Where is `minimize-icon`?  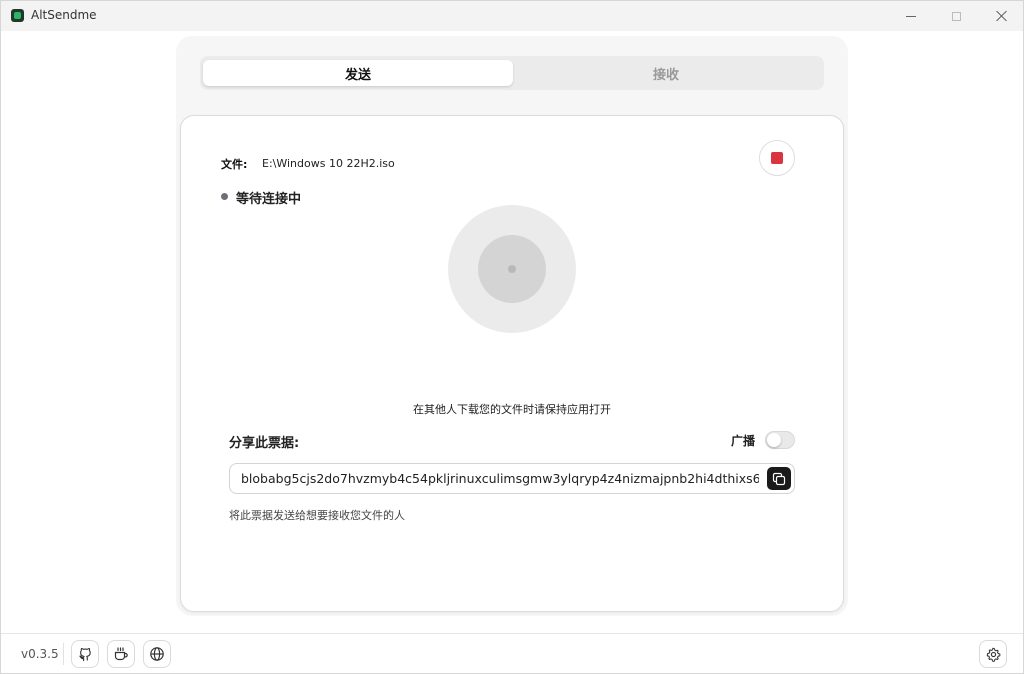
minimize-icon is located at coordinates (911, 16).